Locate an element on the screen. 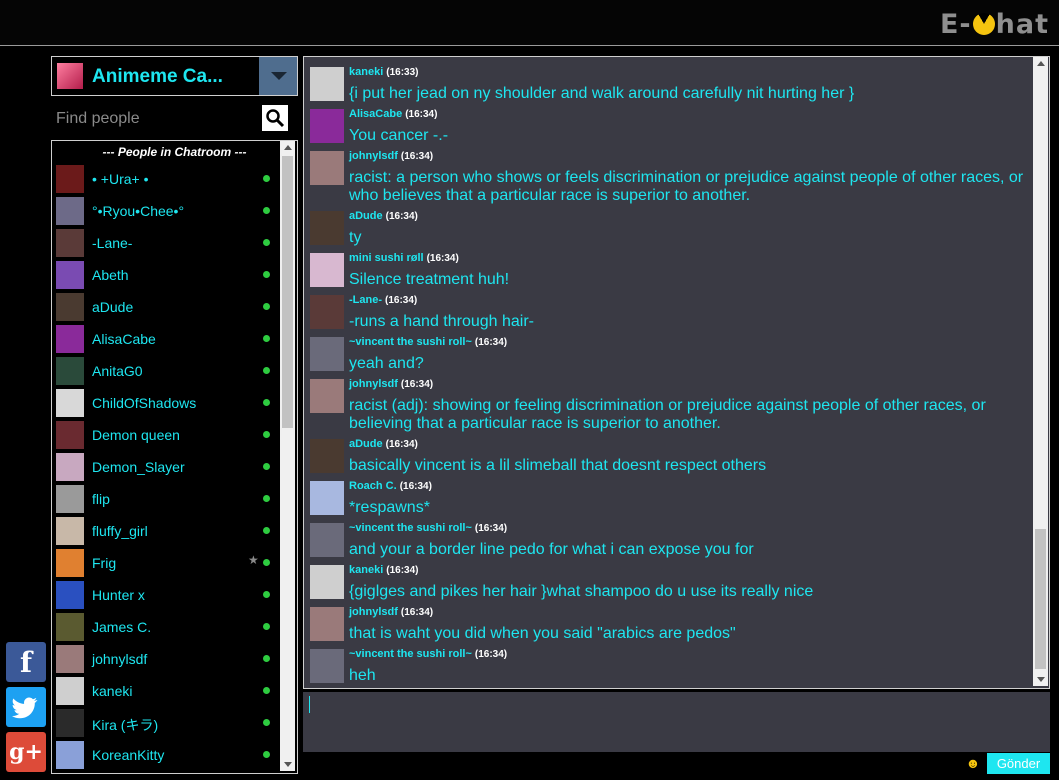  message-author: AlisaCabe (16:34) is located at coordinates (393, 114).